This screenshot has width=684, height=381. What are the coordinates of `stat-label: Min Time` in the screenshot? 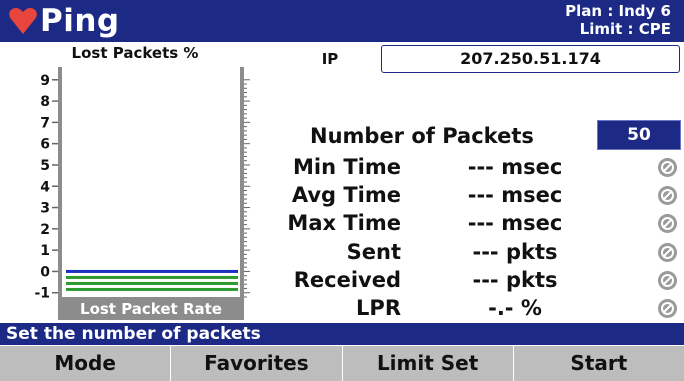 It's located at (346, 167).